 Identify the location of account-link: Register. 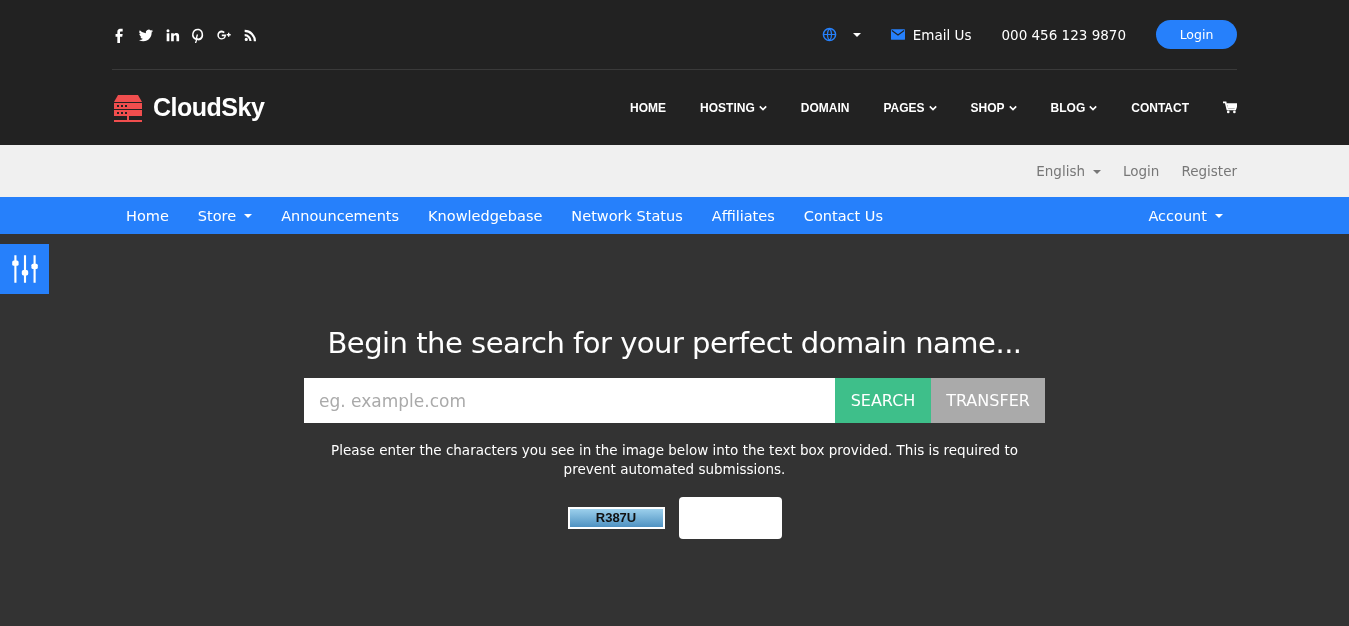
(1209, 171).